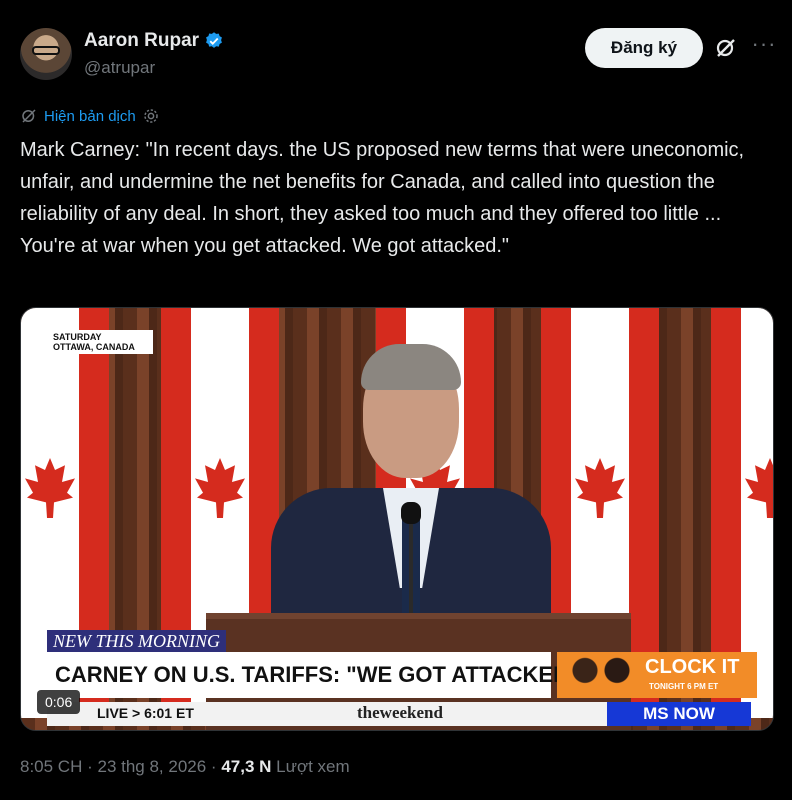 The image size is (792, 800). What do you see at coordinates (764, 44) in the screenshot?
I see `more-icon: ···` at bounding box center [764, 44].